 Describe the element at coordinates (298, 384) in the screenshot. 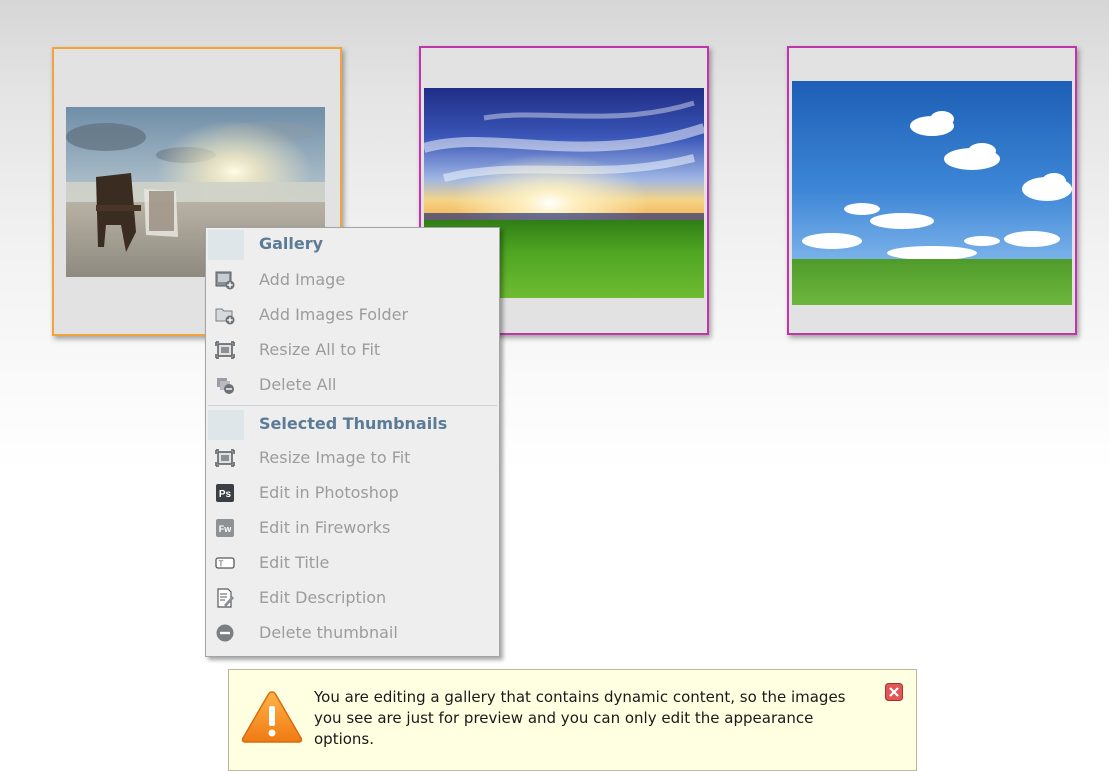

I see `menu-item-delete-all-label: Delete All` at that location.